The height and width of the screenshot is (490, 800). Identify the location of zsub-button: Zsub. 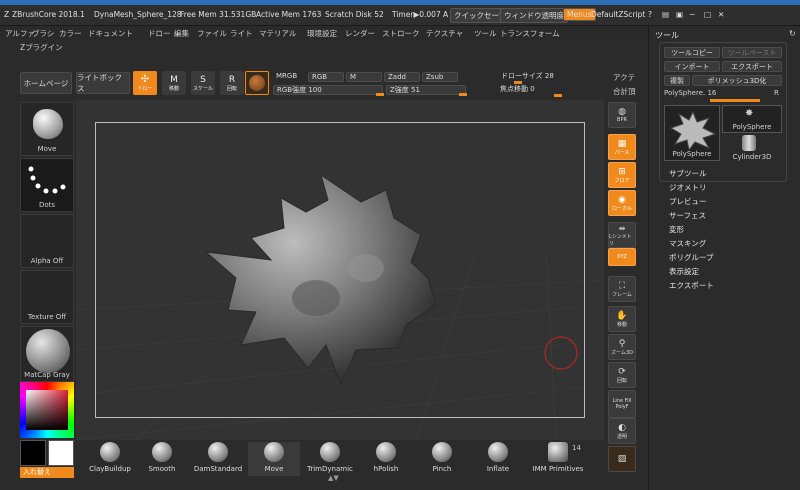
(440, 77).